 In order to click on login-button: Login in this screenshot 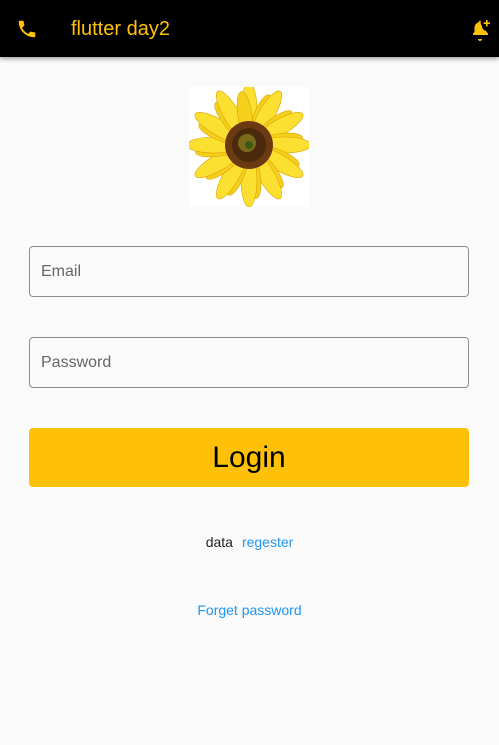, I will do `click(249, 457)`.